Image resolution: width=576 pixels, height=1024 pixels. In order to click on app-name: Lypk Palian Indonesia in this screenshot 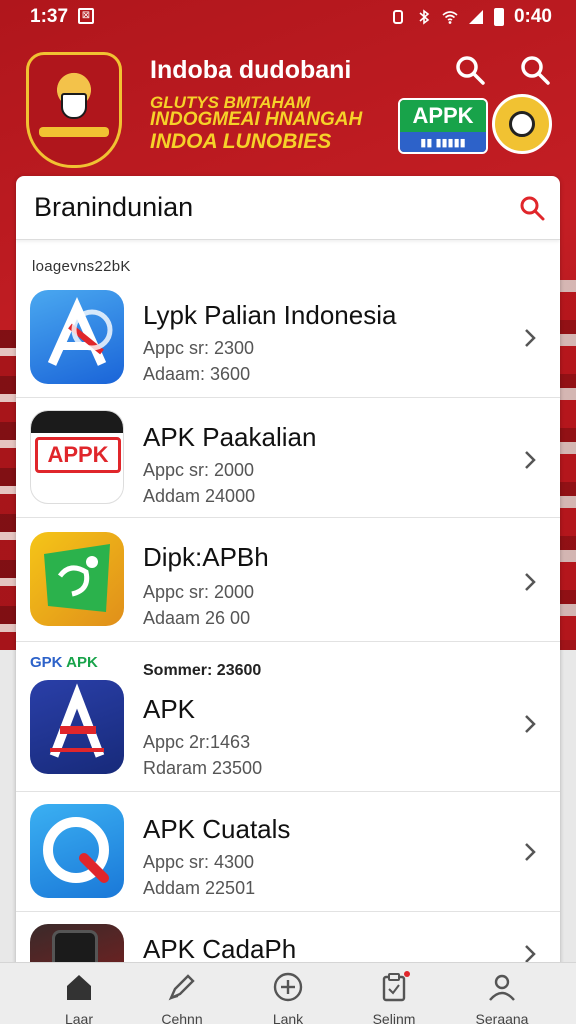, I will do `click(270, 315)`.